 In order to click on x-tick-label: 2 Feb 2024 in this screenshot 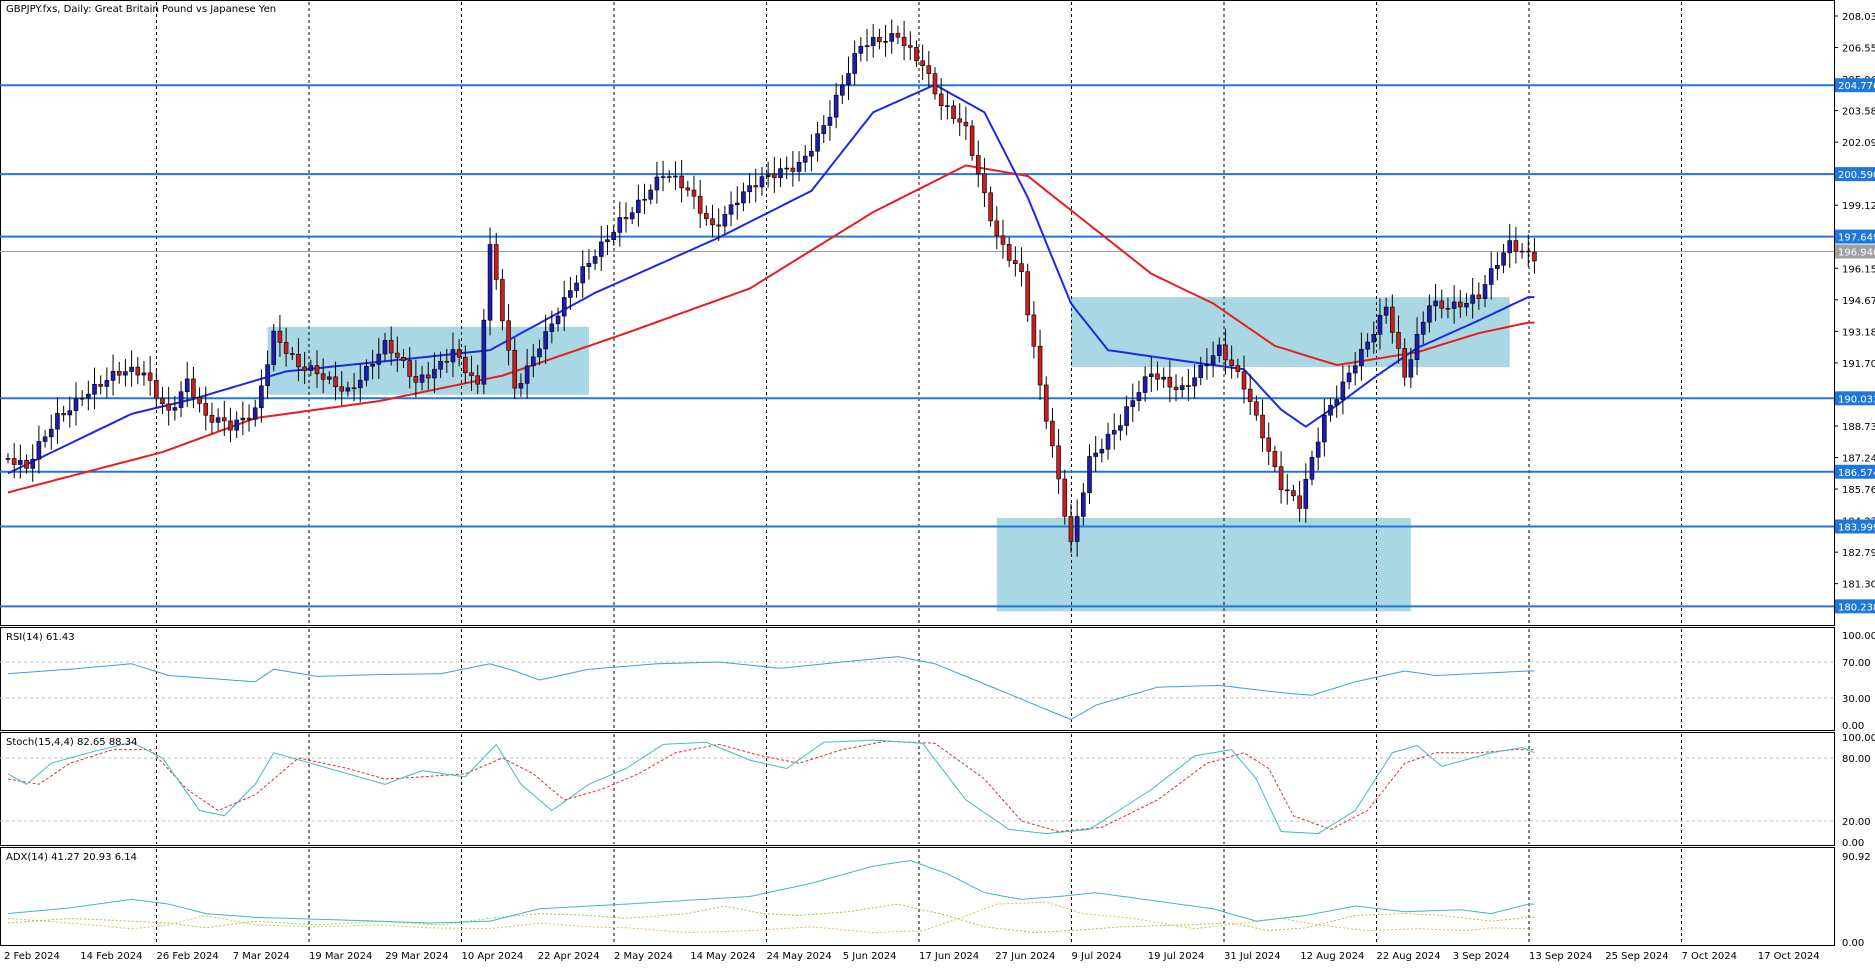, I will do `click(32, 956)`.